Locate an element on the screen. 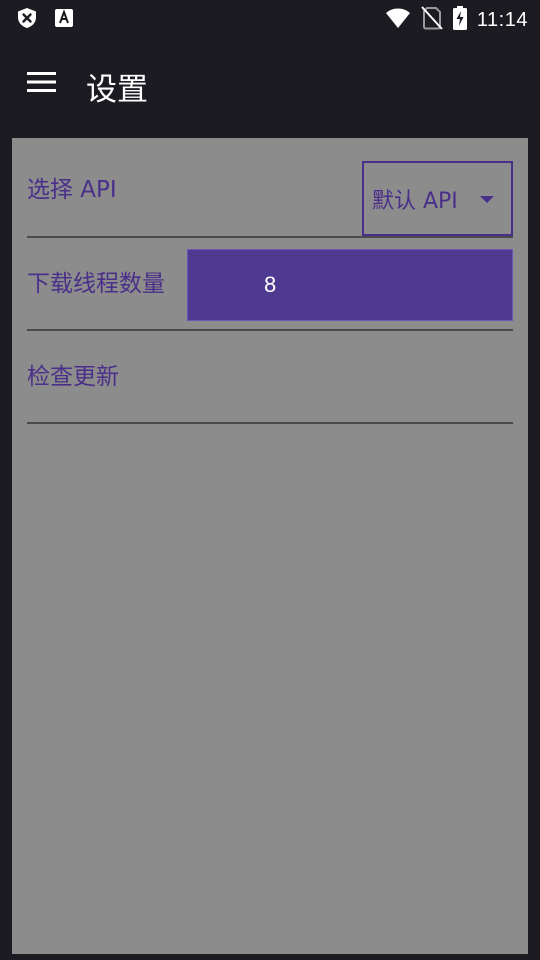  setting-row-check-update: 检查更新 is located at coordinates (270, 378).